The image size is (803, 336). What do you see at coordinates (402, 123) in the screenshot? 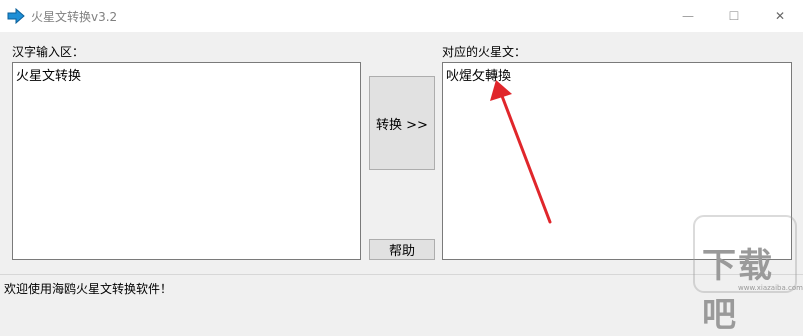
I see `convert-button: 转换 >>` at bounding box center [402, 123].